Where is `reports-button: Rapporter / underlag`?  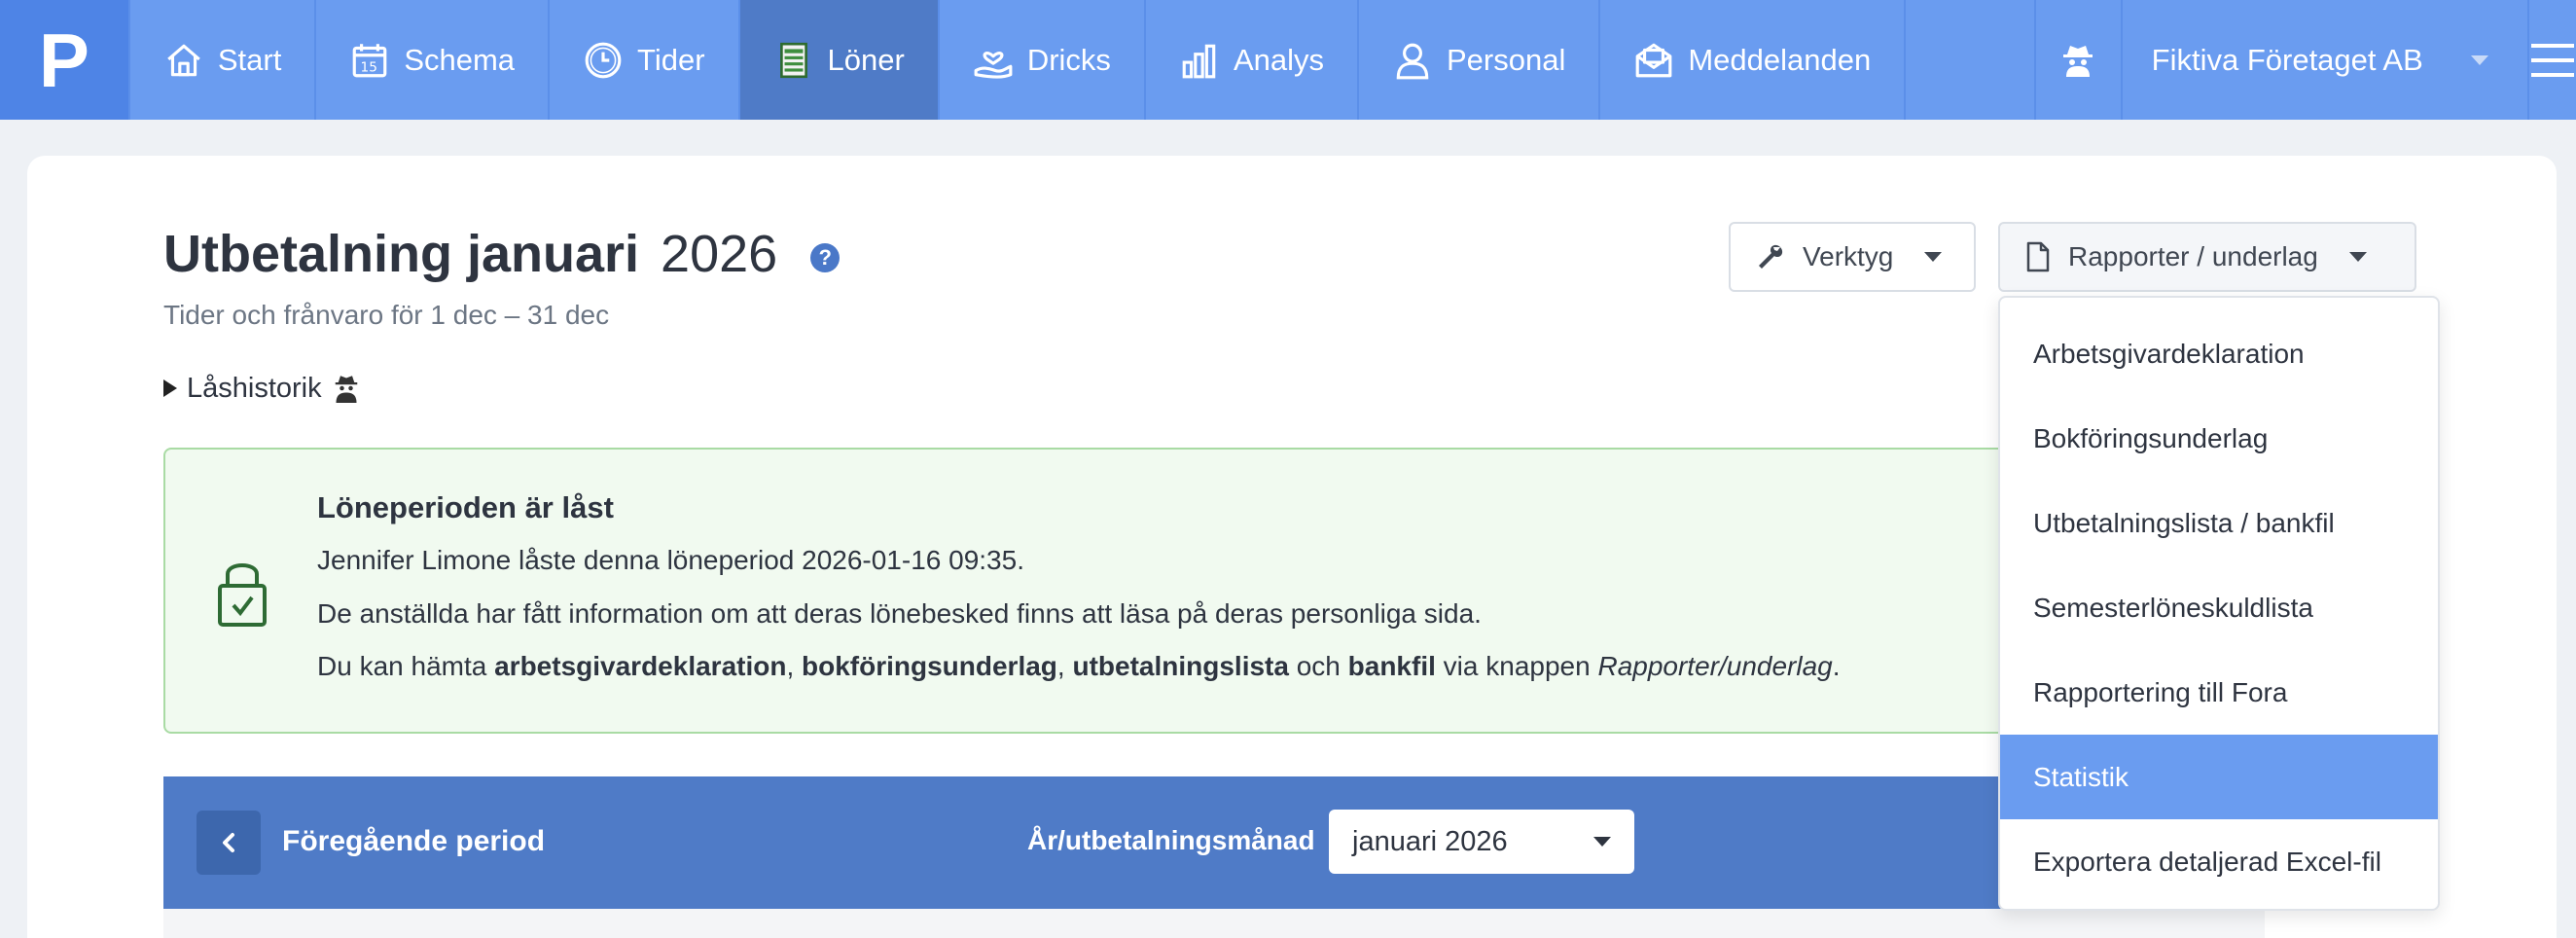
reports-button: Rapporter / underlag is located at coordinates (2207, 257).